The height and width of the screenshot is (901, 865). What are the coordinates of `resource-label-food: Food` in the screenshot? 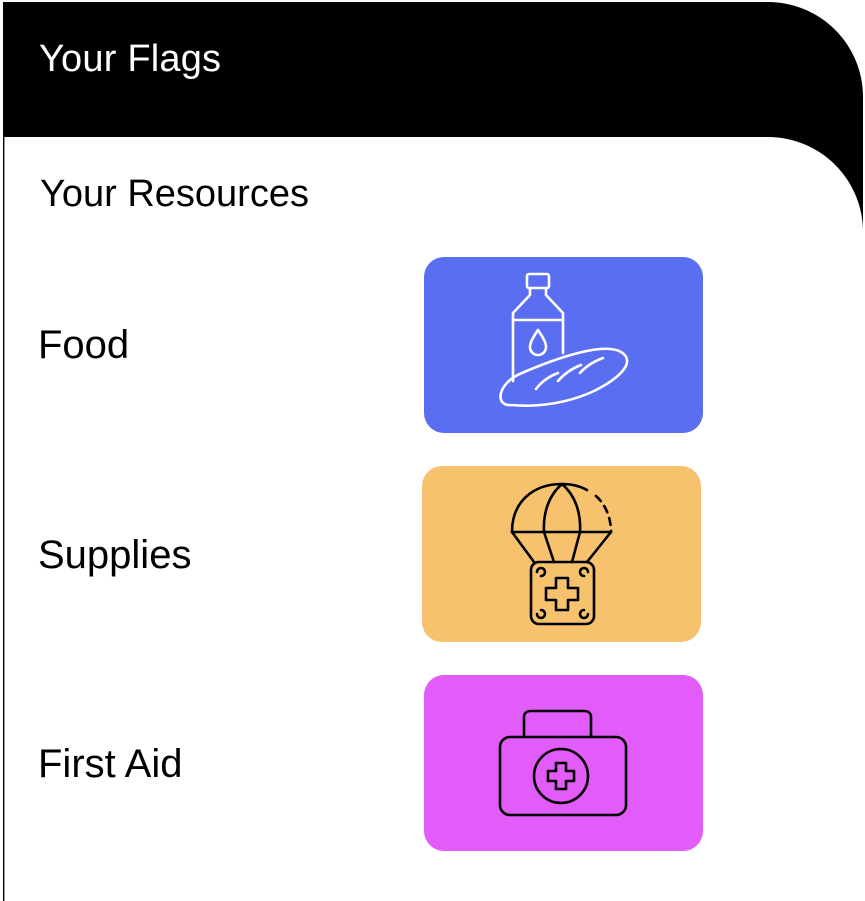 It's located at (84, 345).